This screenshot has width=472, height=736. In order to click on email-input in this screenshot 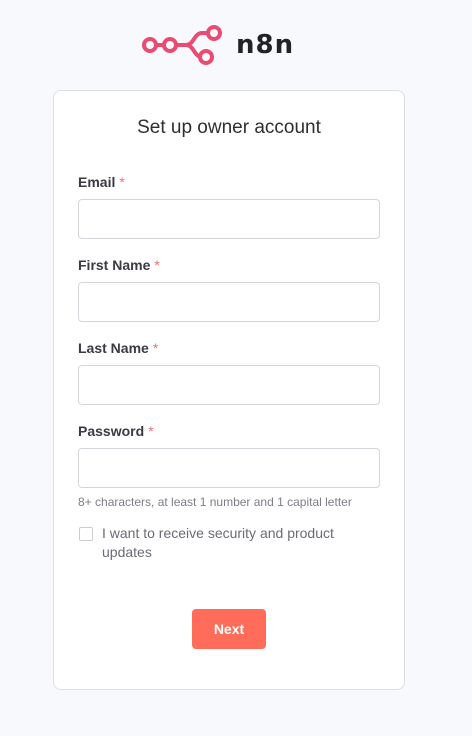, I will do `click(229, 219)`.